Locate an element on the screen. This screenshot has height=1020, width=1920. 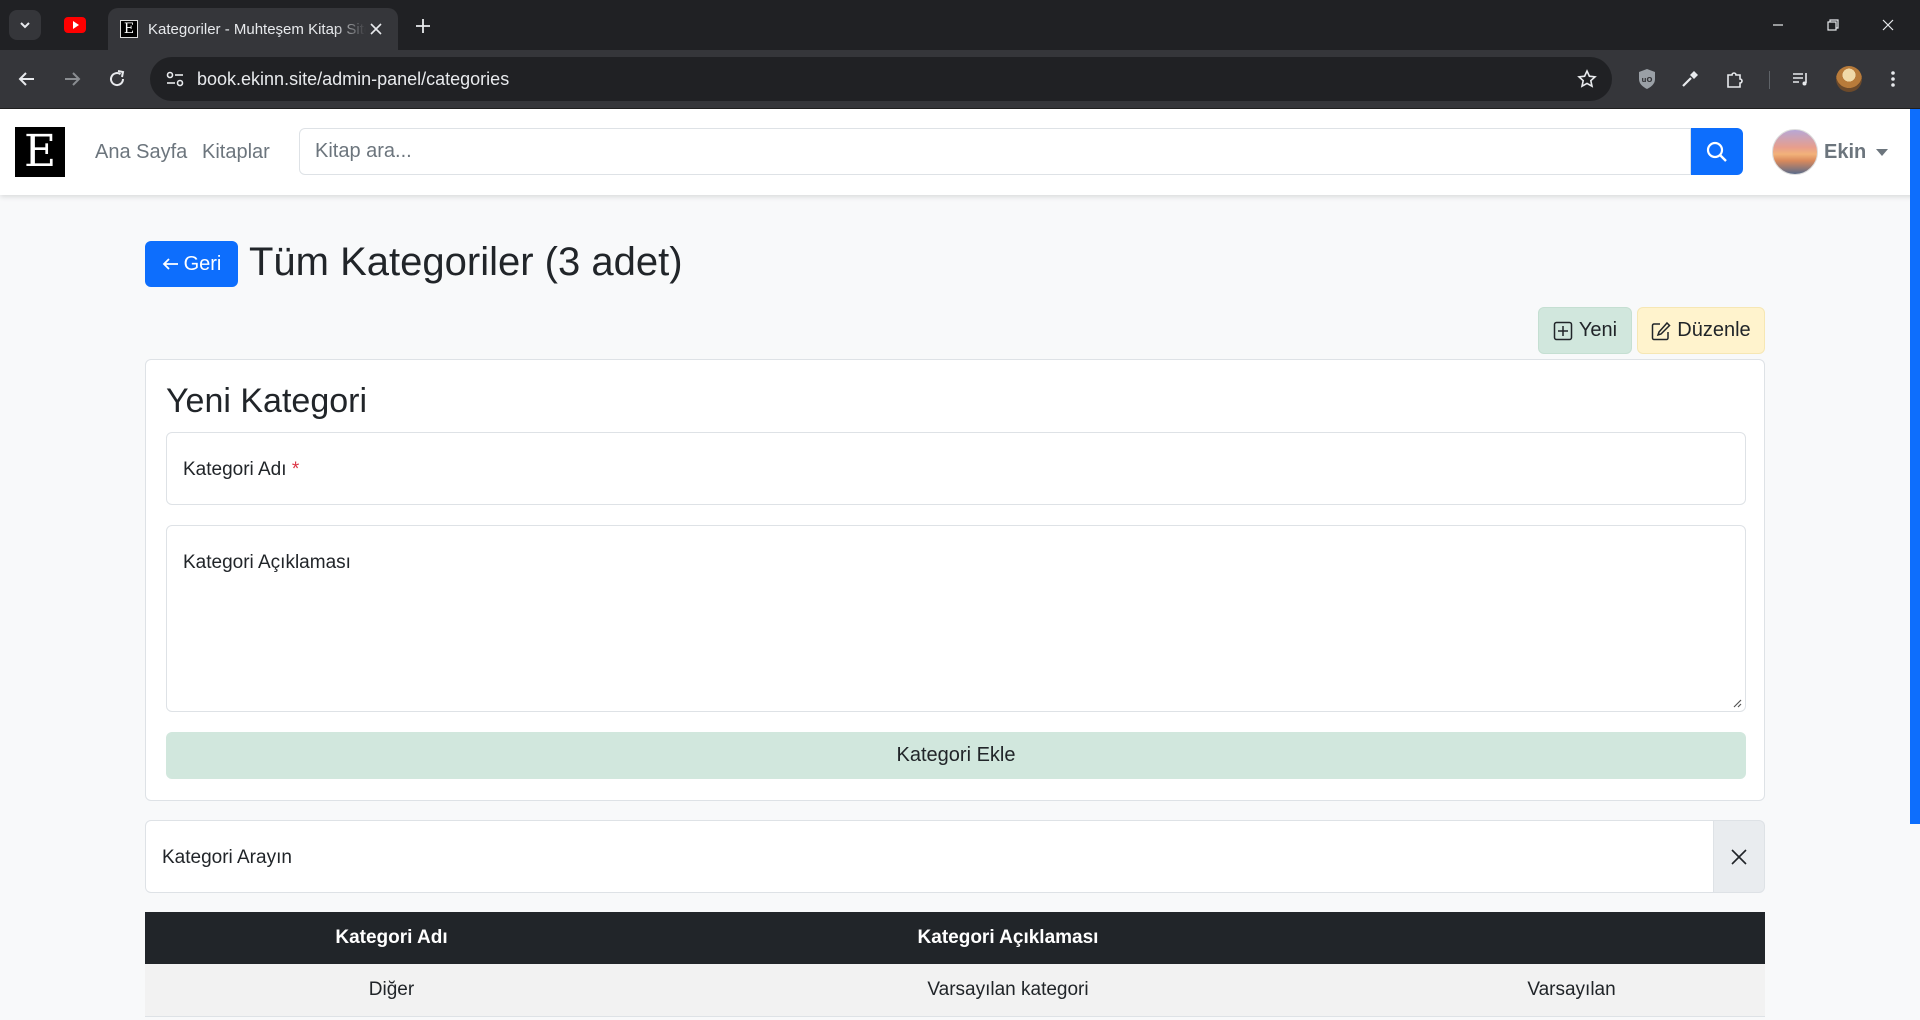
restore-button is located at coordinates (1833, 25).